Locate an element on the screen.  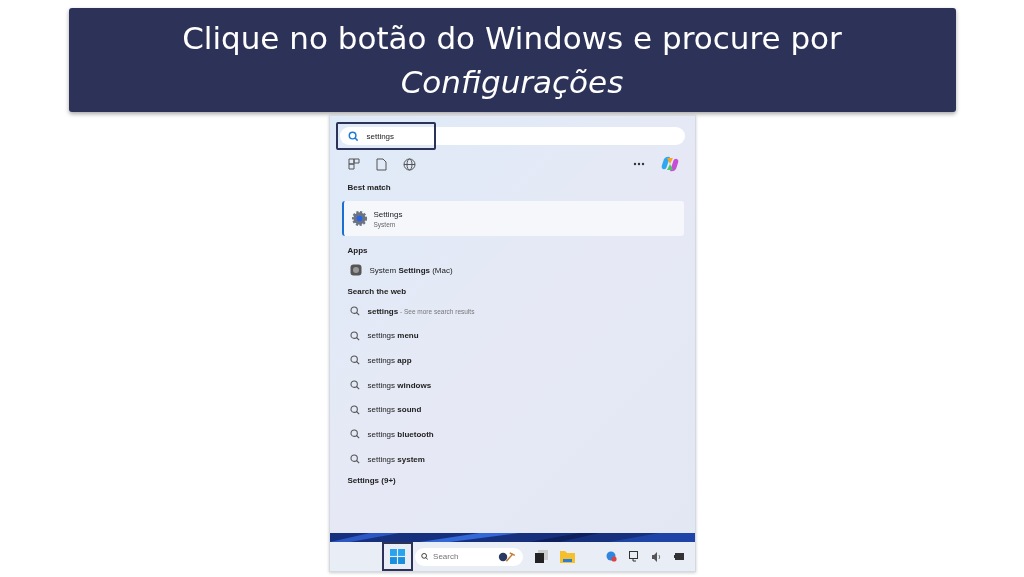
task-view-icon is located at coordinates (541, 556).